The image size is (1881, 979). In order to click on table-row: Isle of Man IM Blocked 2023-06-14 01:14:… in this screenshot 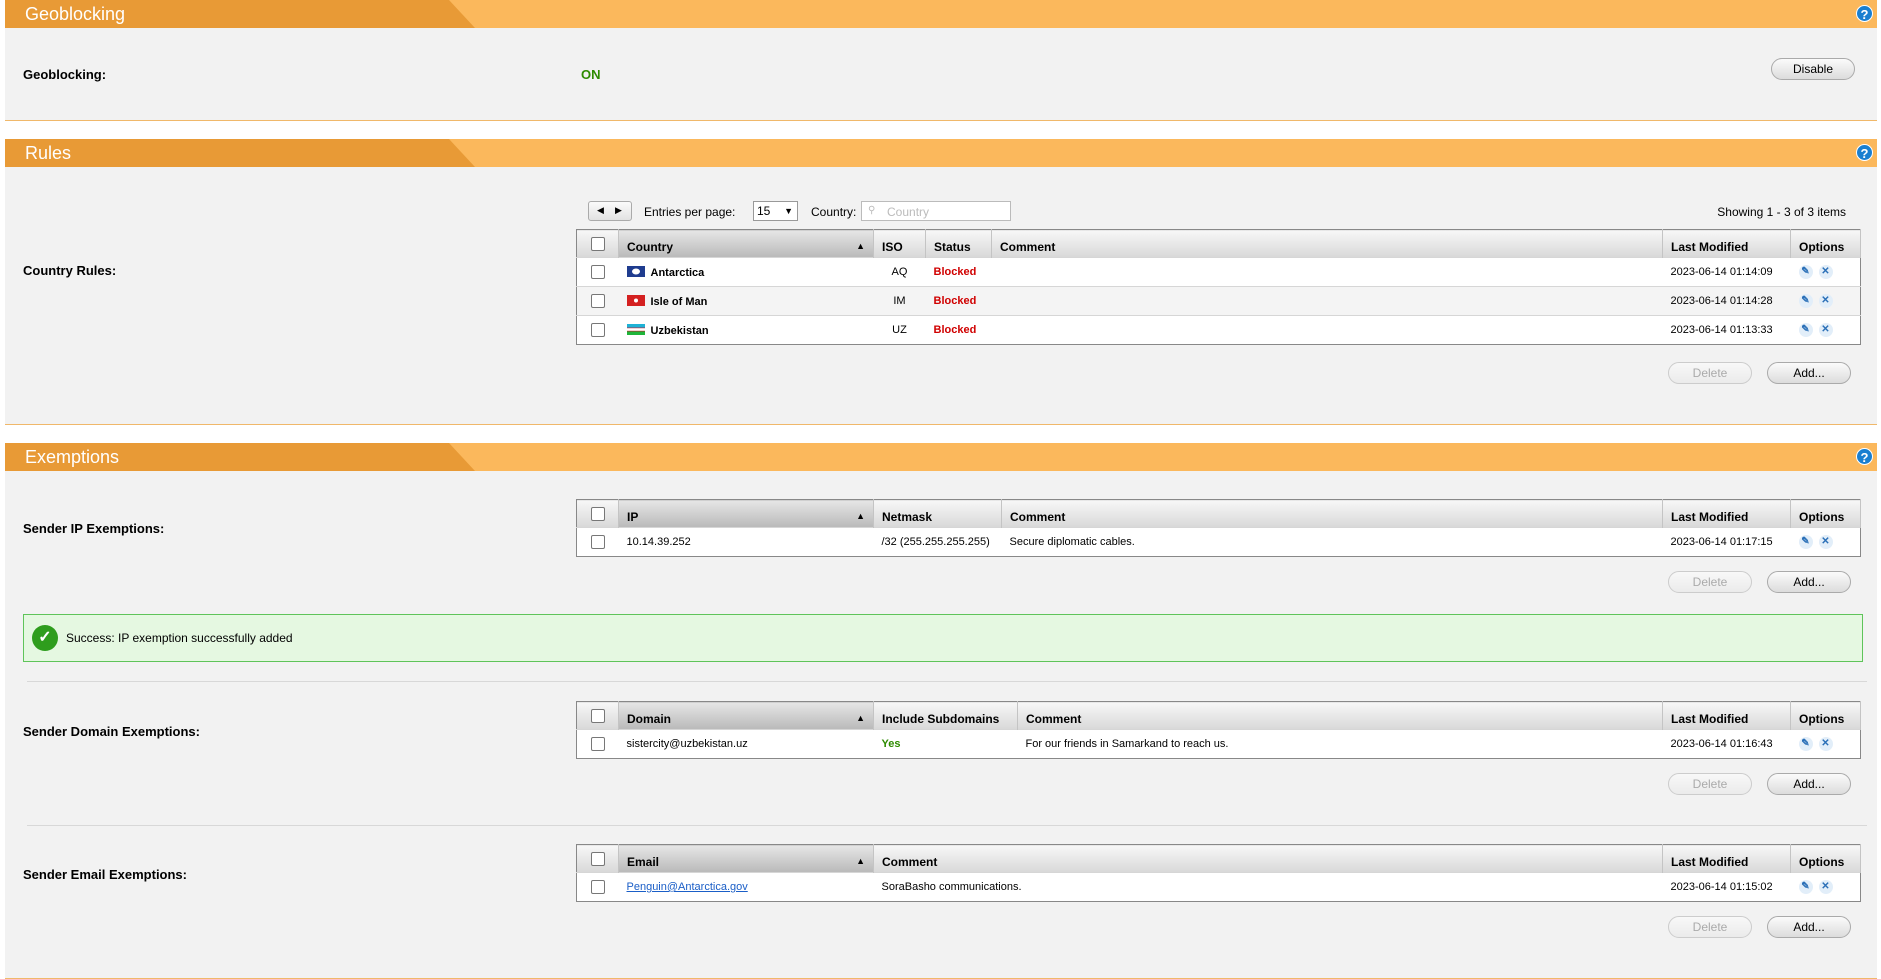, I will do `click(1218, 301)`.